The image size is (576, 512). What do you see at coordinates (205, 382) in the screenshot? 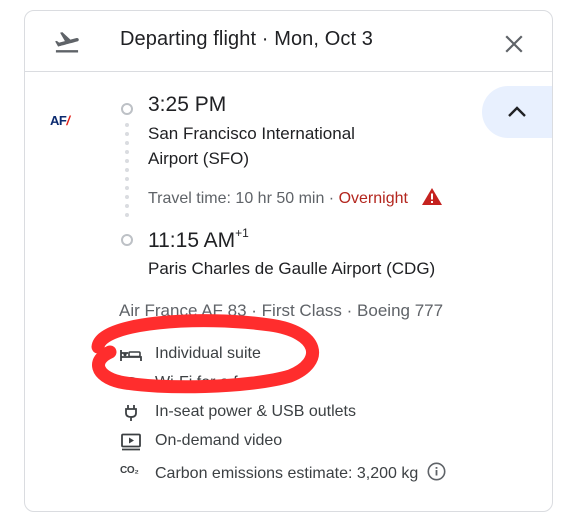
I see `amenity-label: Wi-Fi for a fee` at bounding box center [205, 382].